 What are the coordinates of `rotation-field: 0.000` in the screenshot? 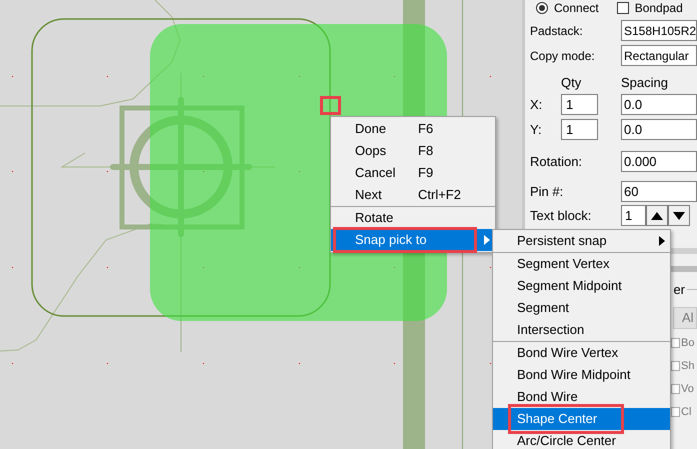 It's located at (659, 161).